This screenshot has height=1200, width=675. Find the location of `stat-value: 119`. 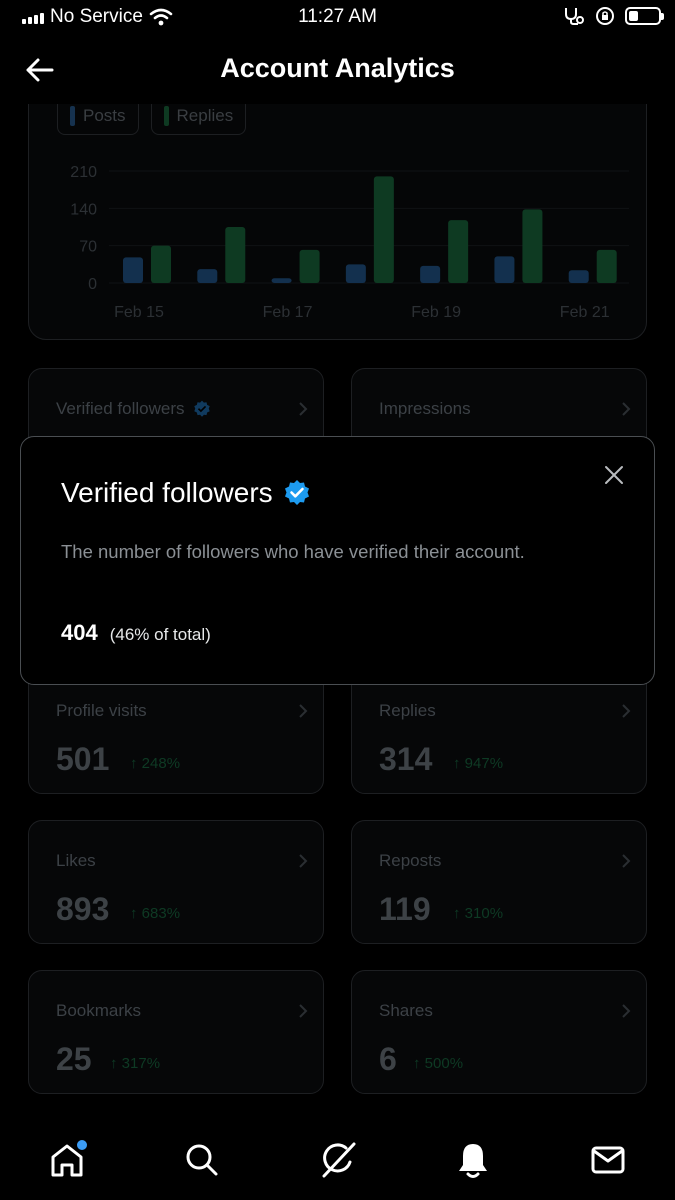

stat-value: 119 is located at coordinates (405, 909).